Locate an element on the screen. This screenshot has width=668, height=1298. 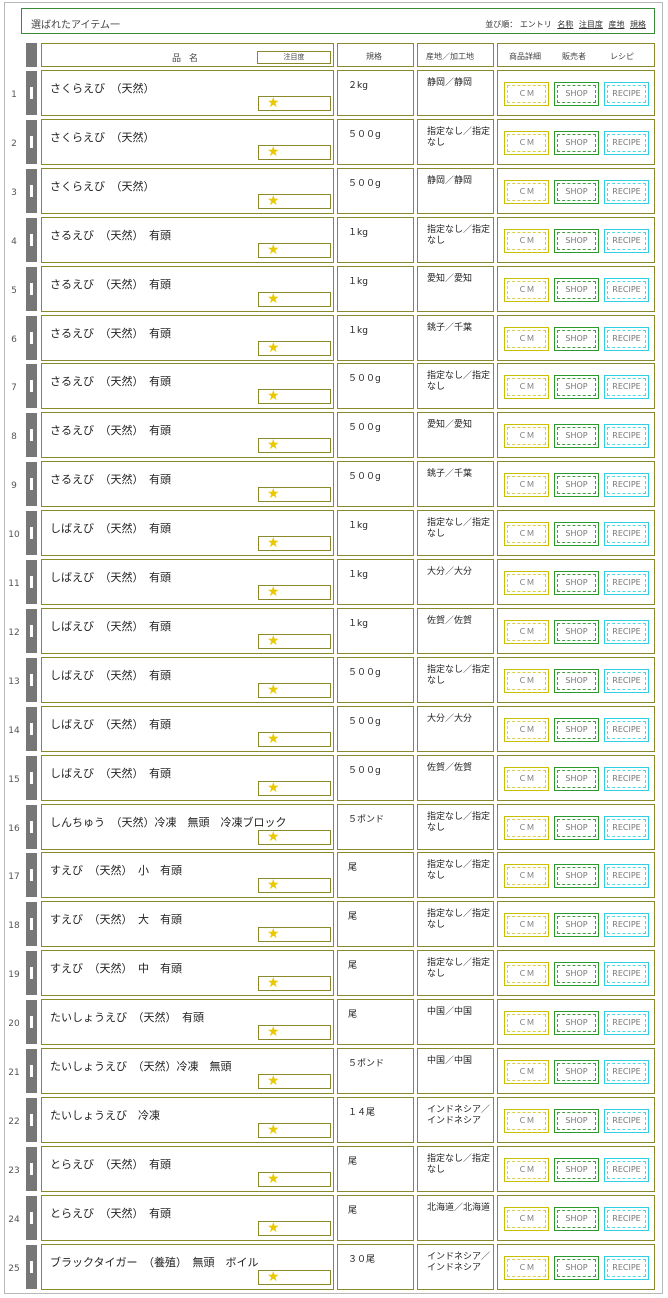
product-name: しんちゅう （天然）冷凍 無頭 冷凍ブロック is located at coordinates (168, 822).